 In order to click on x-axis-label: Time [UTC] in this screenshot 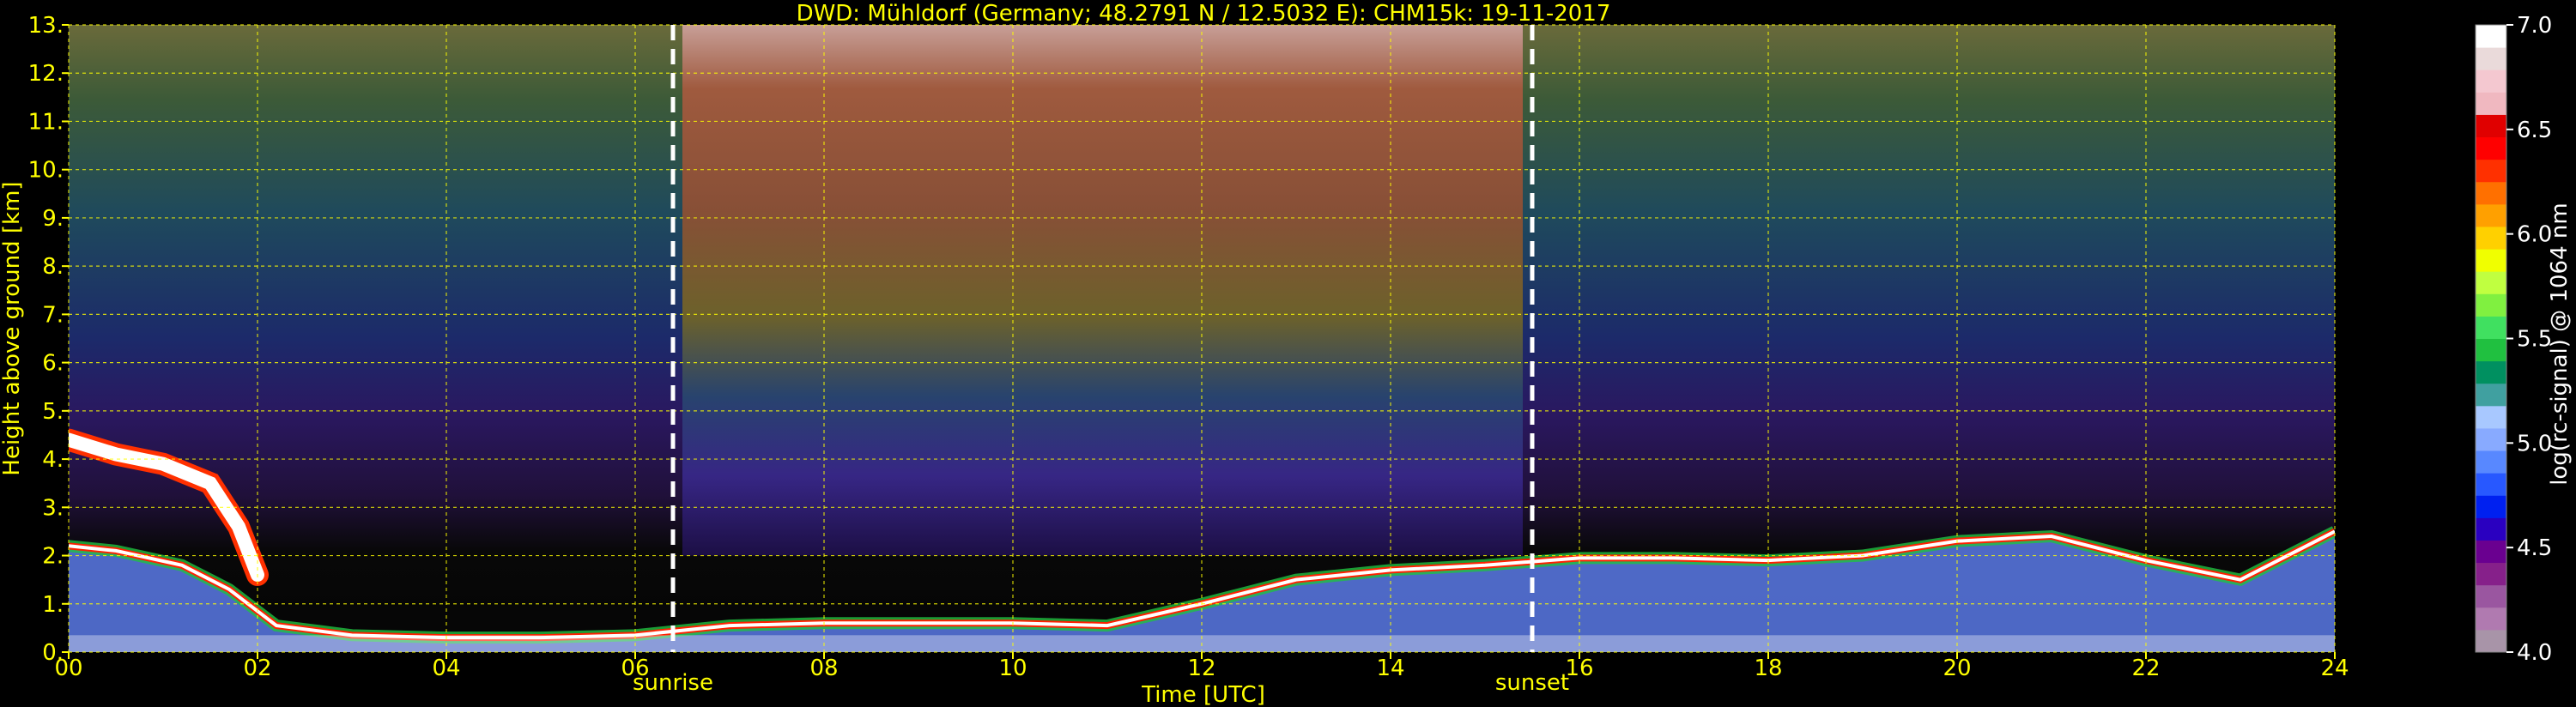, I will do `click(1203, 694)`.